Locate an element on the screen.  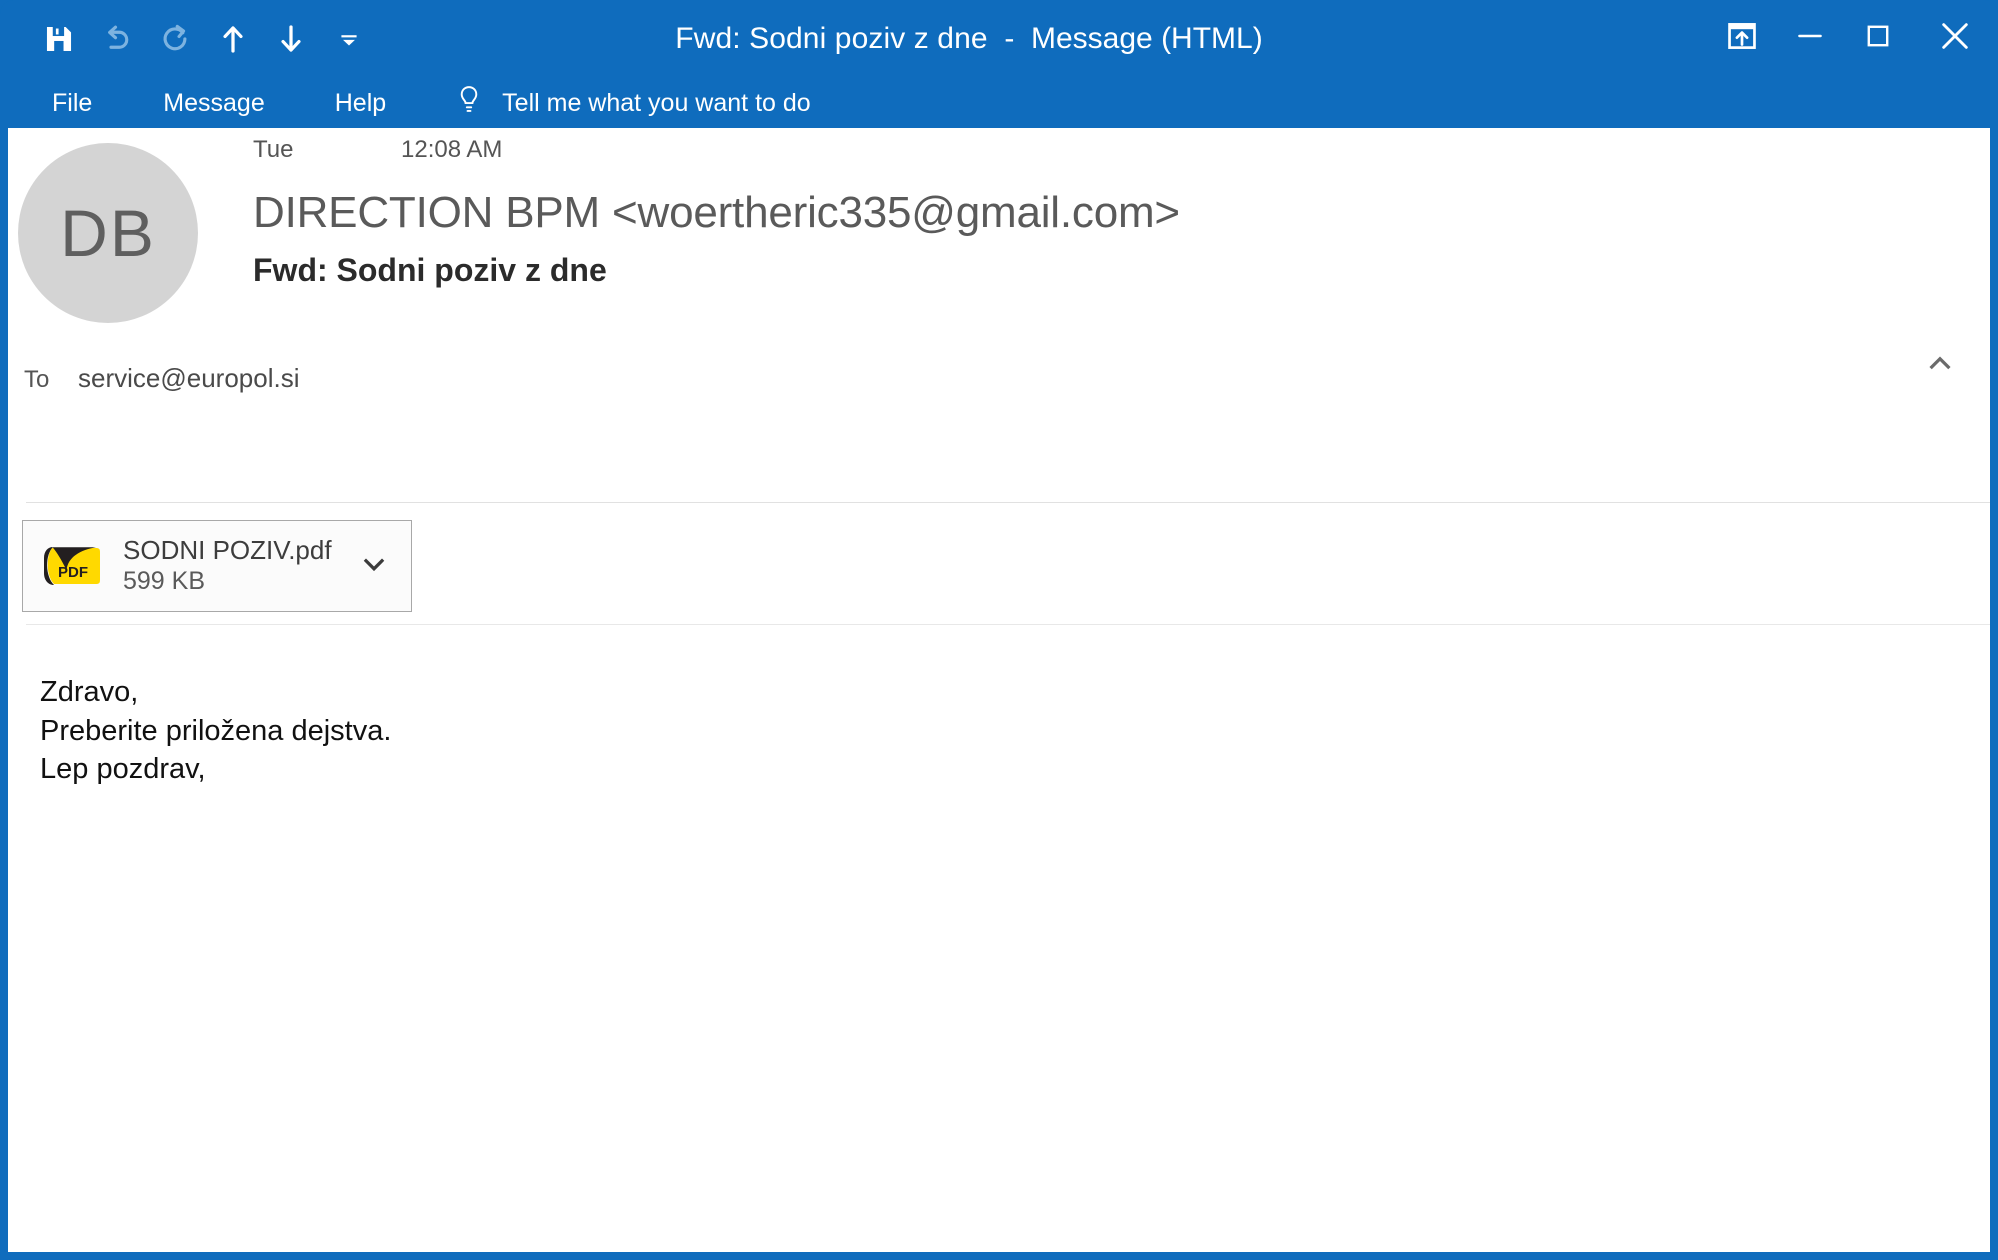
sender-name-and-address: DIRECTION BPM <woertheric335@gmail.com> is located at coordinates (1101, 213).